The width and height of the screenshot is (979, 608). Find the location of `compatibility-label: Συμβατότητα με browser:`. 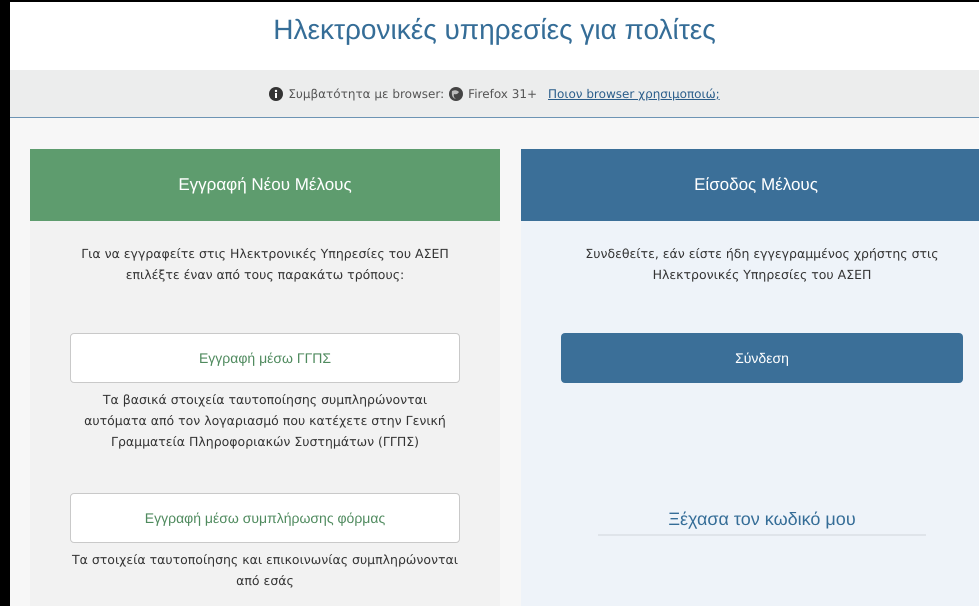

compatibility-label: Συμβατότητα με browser: is located at coordinates (366, 93).